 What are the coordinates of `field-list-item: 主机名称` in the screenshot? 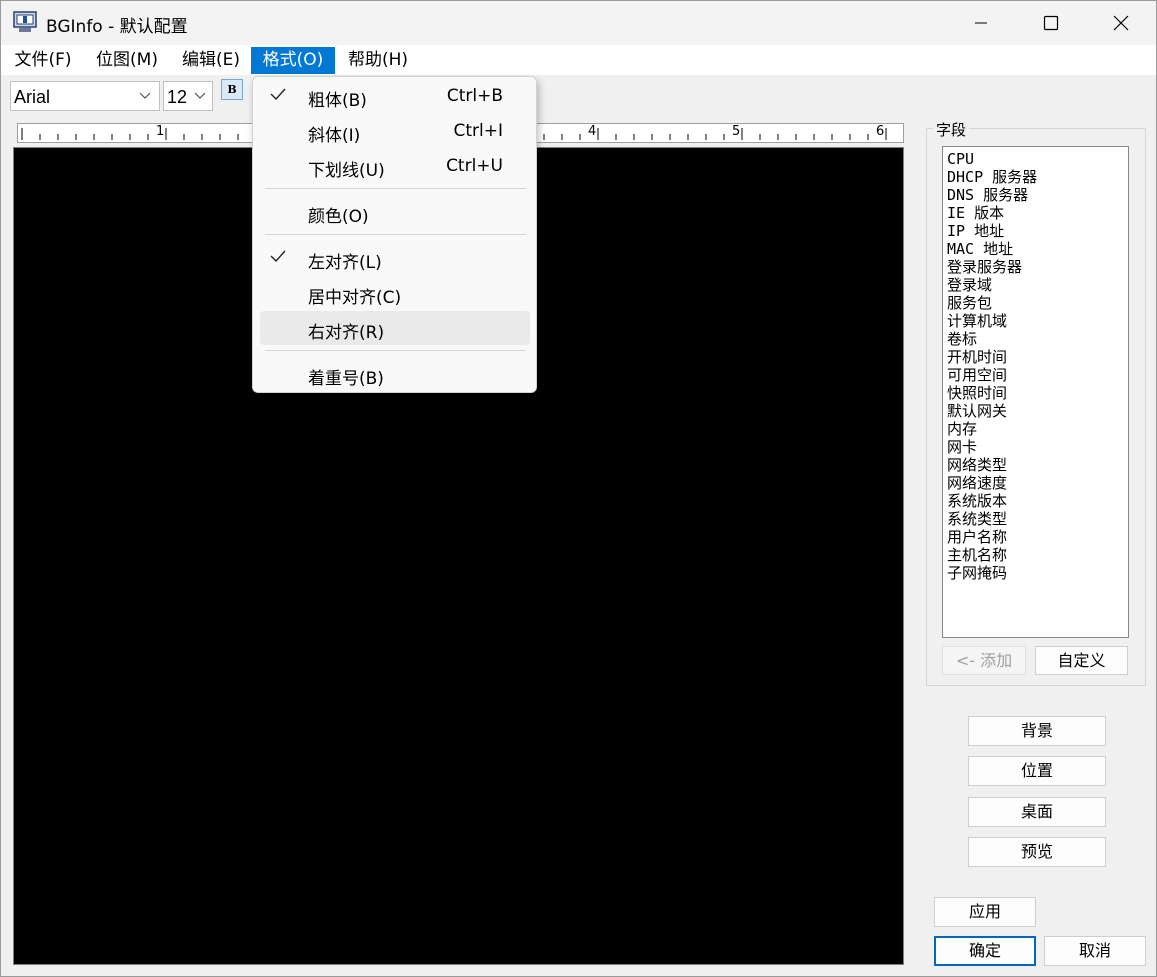 It's located at (1035, 555).